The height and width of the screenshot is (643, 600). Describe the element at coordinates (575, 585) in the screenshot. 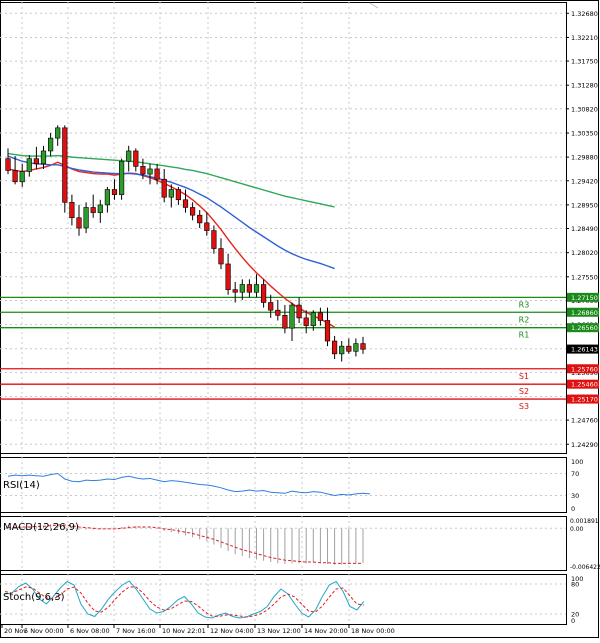

I see `y-tick-label: 80` at that location.